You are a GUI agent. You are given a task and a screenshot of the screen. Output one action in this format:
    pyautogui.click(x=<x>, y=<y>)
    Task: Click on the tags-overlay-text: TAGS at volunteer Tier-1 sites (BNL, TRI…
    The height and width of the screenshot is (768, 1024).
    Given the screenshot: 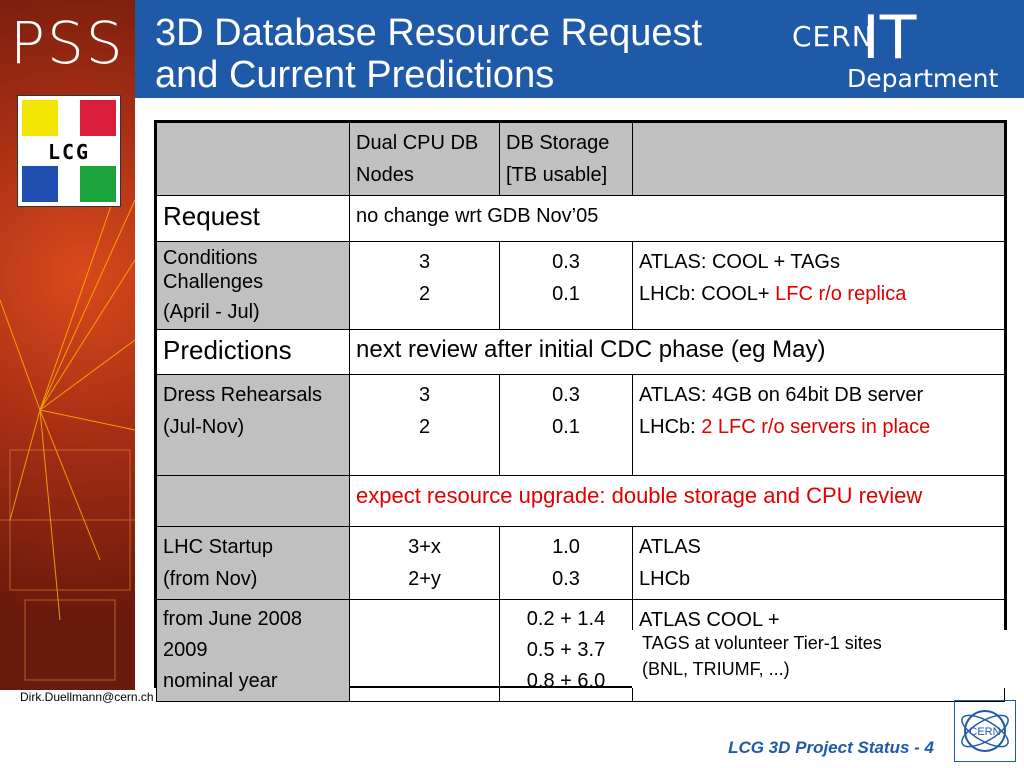 What is the action you would take?
    pyautogui.click(x=762, y=656)
    